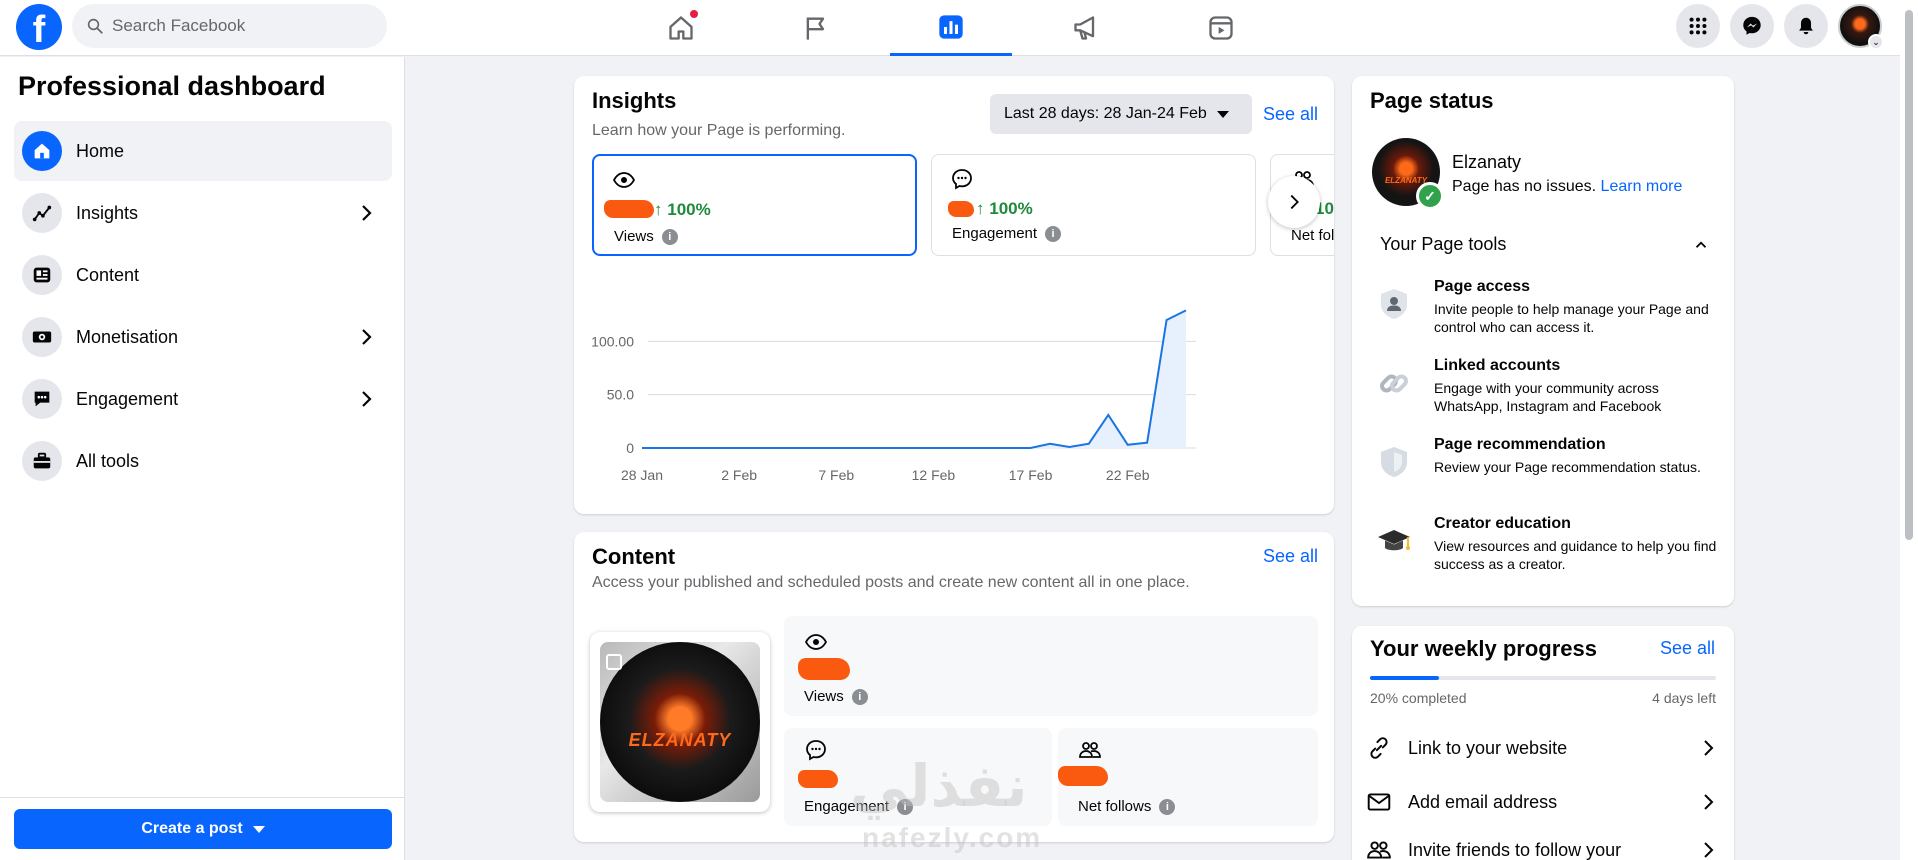 This screenshot has height=860, width=1918. I want to click on chevron-up-icon, so click(1701, 245).